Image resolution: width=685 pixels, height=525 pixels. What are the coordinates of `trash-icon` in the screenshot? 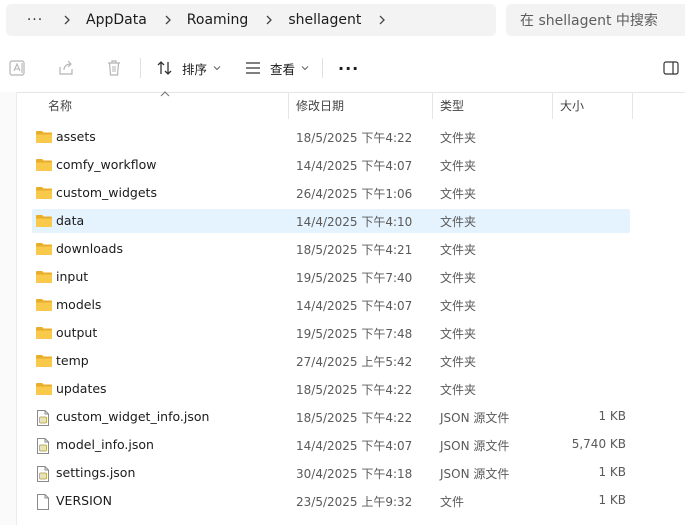 It's located at (114, 68).